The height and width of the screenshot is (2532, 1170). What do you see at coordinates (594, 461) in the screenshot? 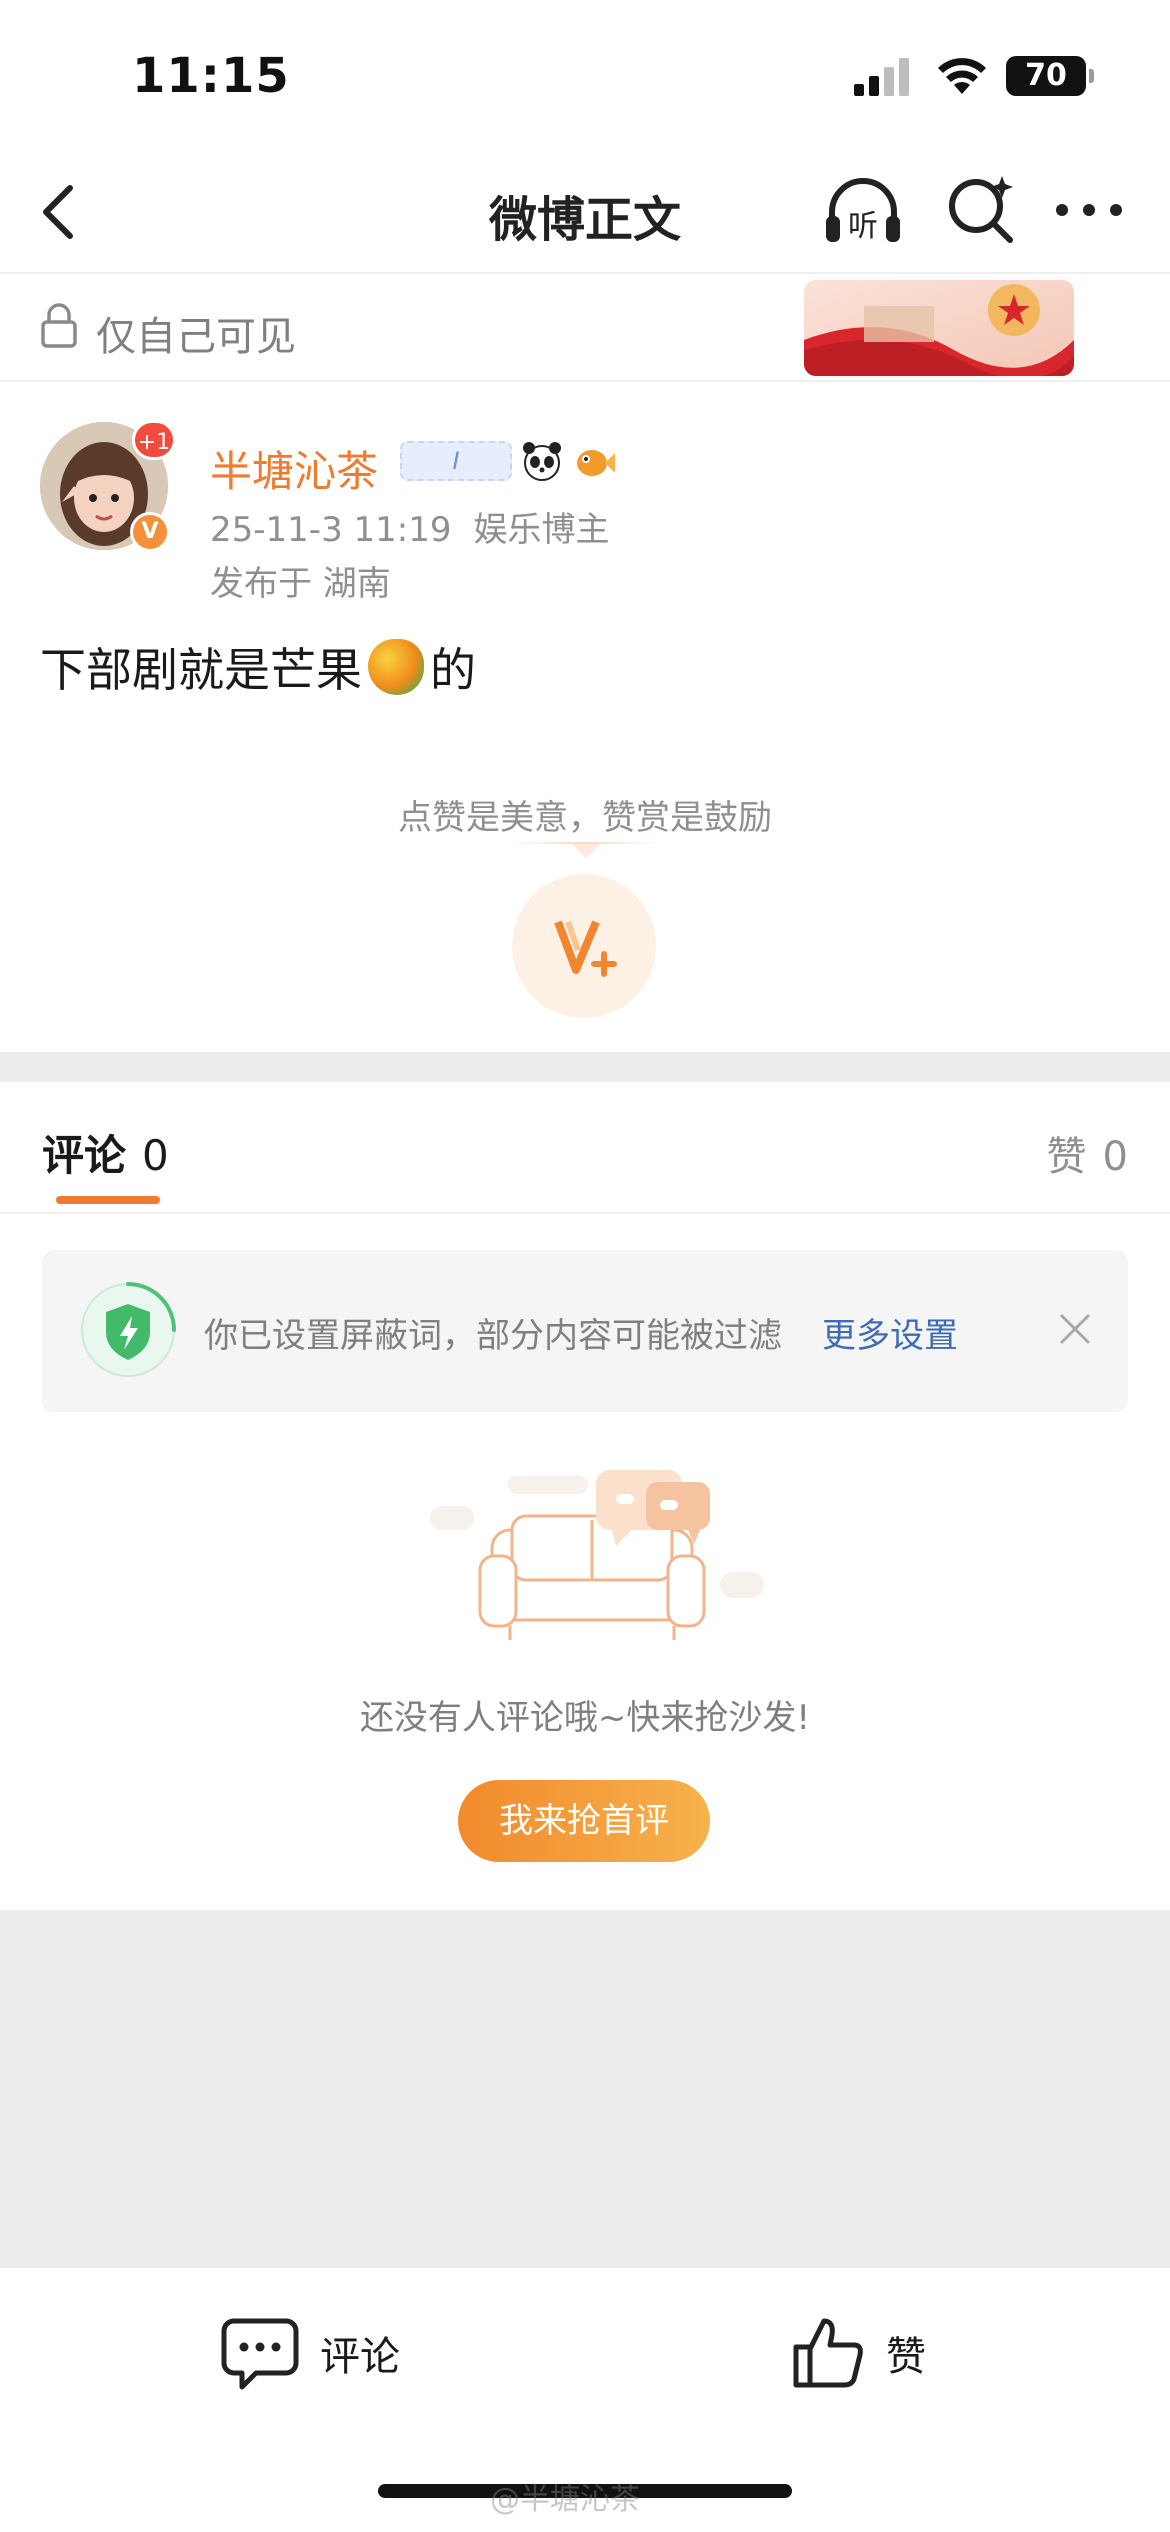
I see `goldfish-icon` at bounding box center [594, 461].